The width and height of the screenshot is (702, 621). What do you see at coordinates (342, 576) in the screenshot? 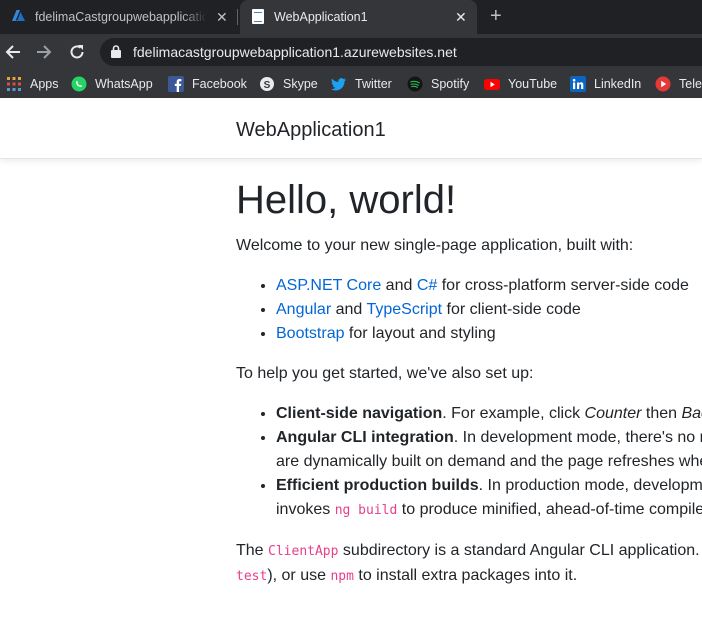
I see `inline-code: npm` at bounding box center [342, 576].